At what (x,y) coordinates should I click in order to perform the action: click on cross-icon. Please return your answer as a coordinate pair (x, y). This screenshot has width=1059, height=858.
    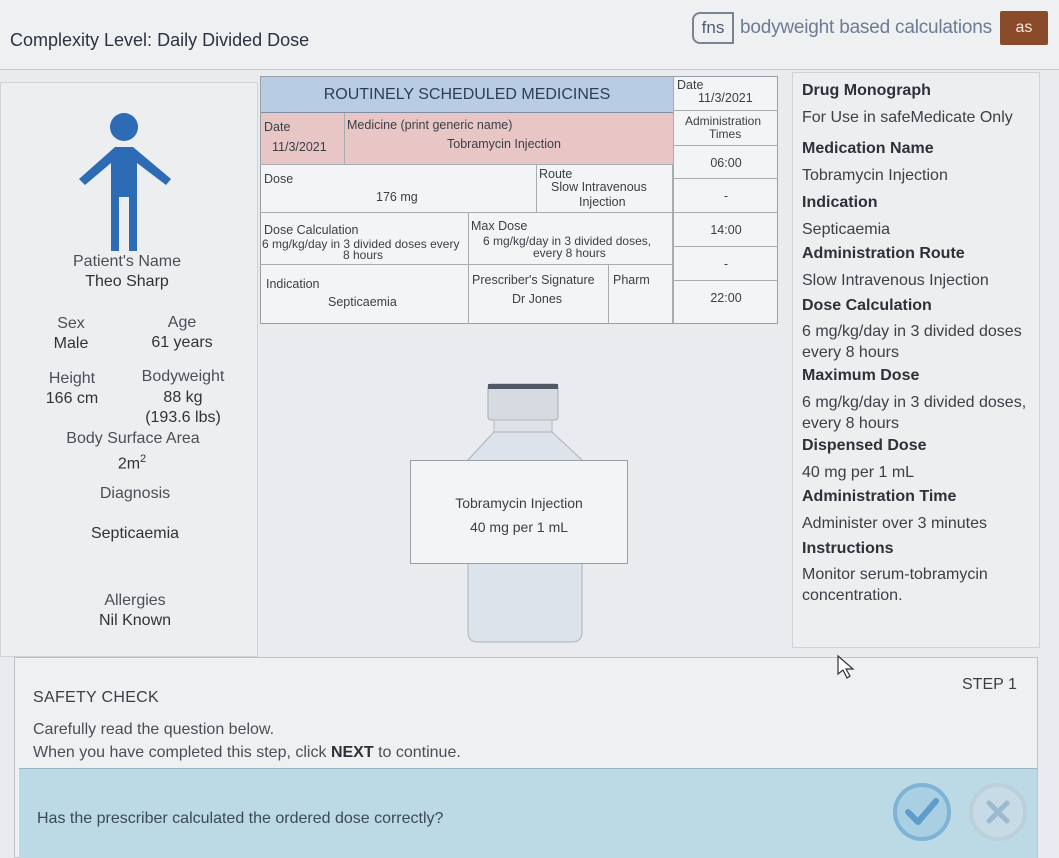
    Looking at the image, I should click on (998, 812).